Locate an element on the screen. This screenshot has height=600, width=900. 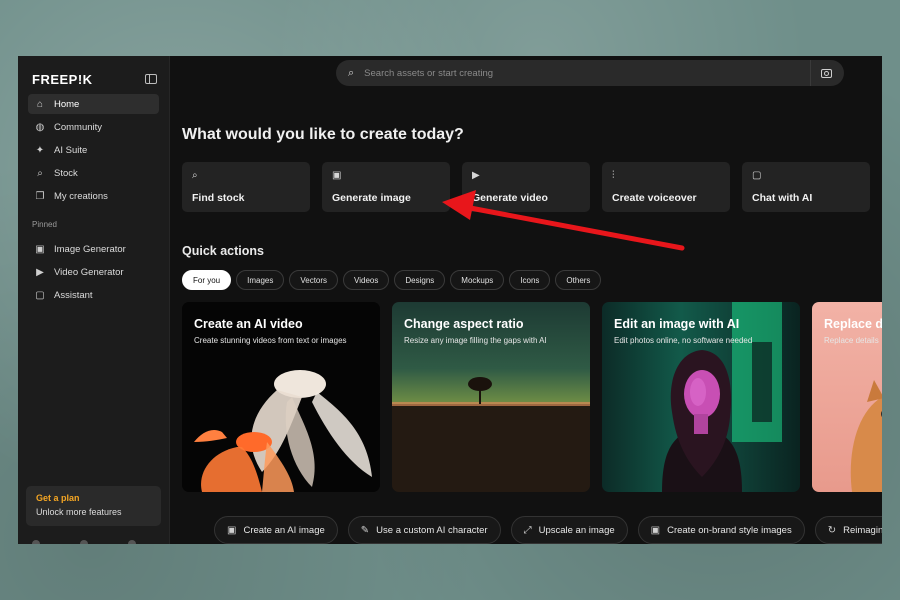
create-ai-image-button: ▣ Create an AI image is located at coordinates (276, 530).